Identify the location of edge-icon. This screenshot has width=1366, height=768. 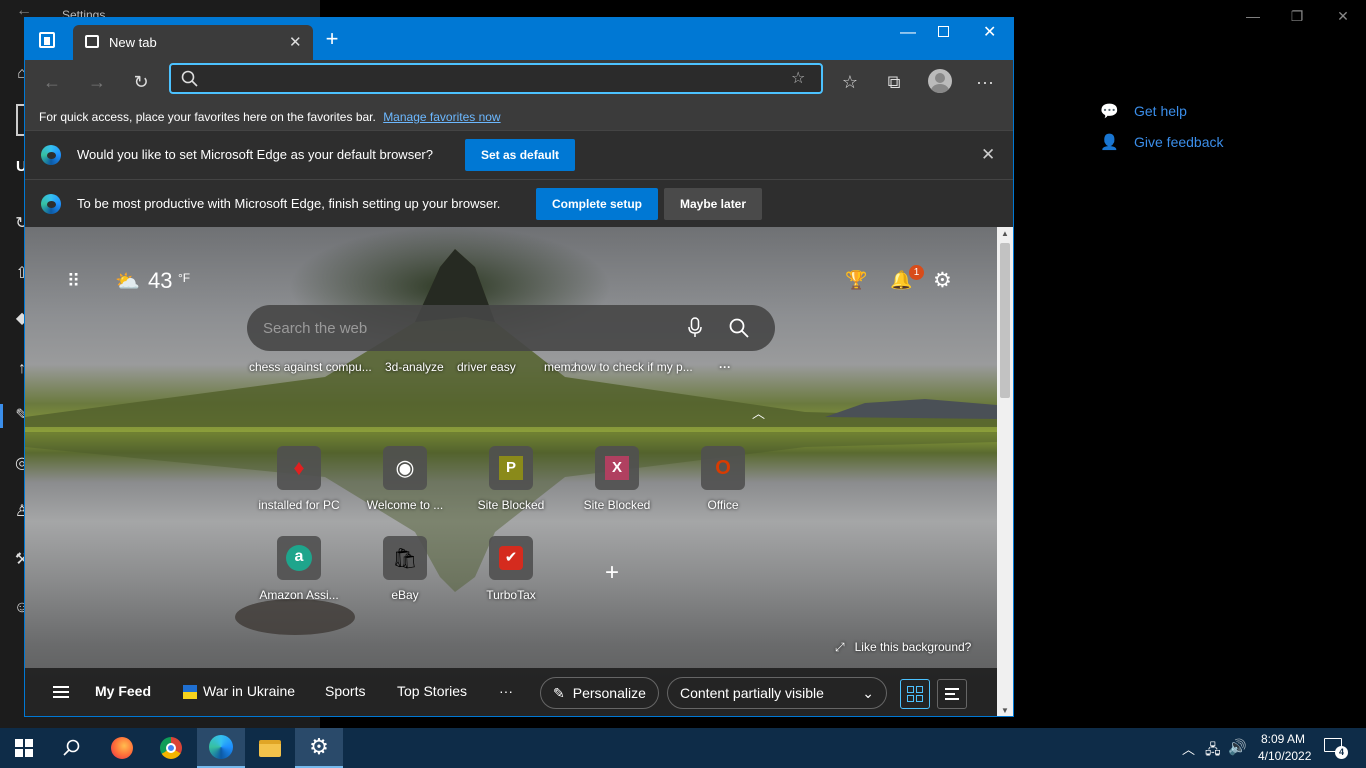
(221, 747).